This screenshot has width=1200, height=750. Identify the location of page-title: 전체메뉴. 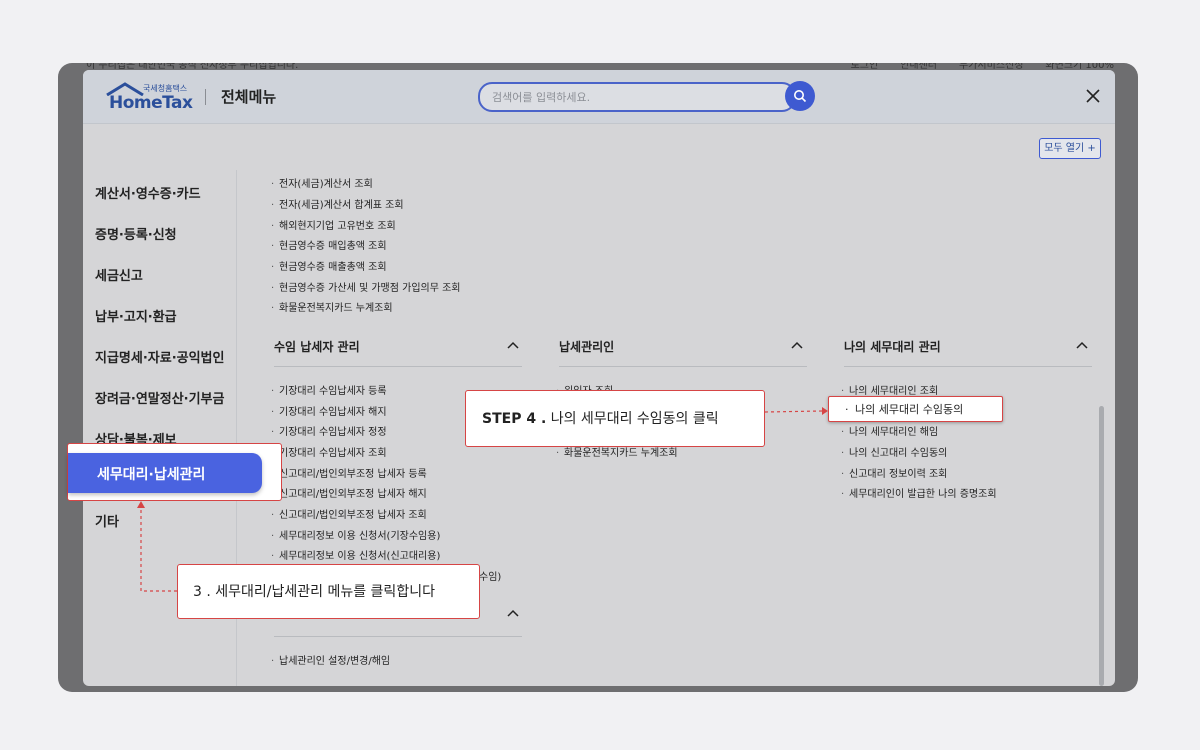
(249, 97).